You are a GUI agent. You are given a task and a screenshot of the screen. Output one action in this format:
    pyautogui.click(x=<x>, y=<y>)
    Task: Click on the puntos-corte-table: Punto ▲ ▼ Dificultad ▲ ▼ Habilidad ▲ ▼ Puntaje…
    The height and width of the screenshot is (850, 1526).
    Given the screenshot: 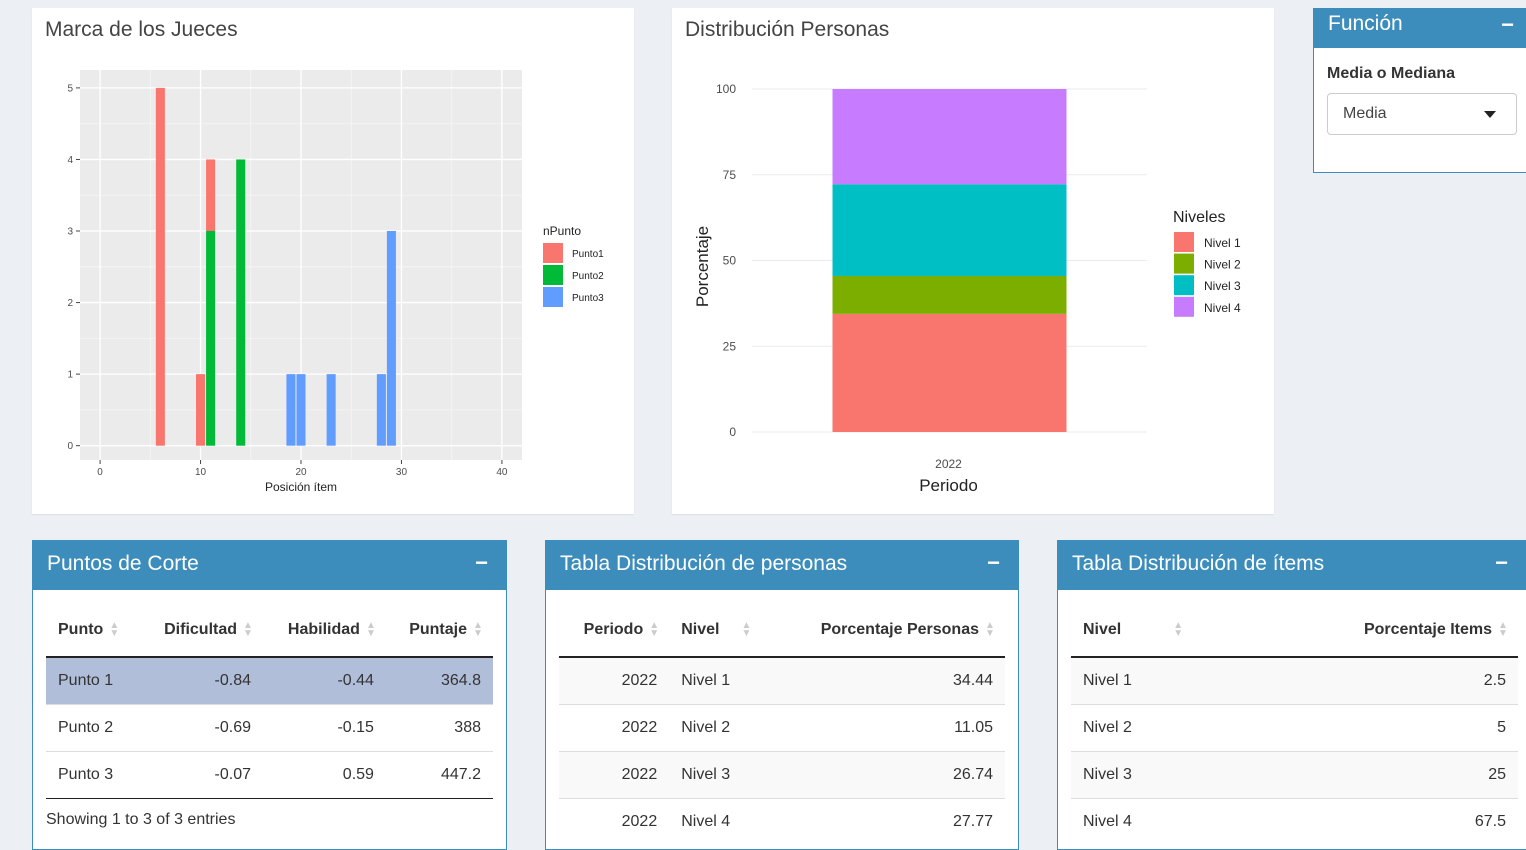 What is the action you would take?
    pyautogui.click(x=269, y=701)
    